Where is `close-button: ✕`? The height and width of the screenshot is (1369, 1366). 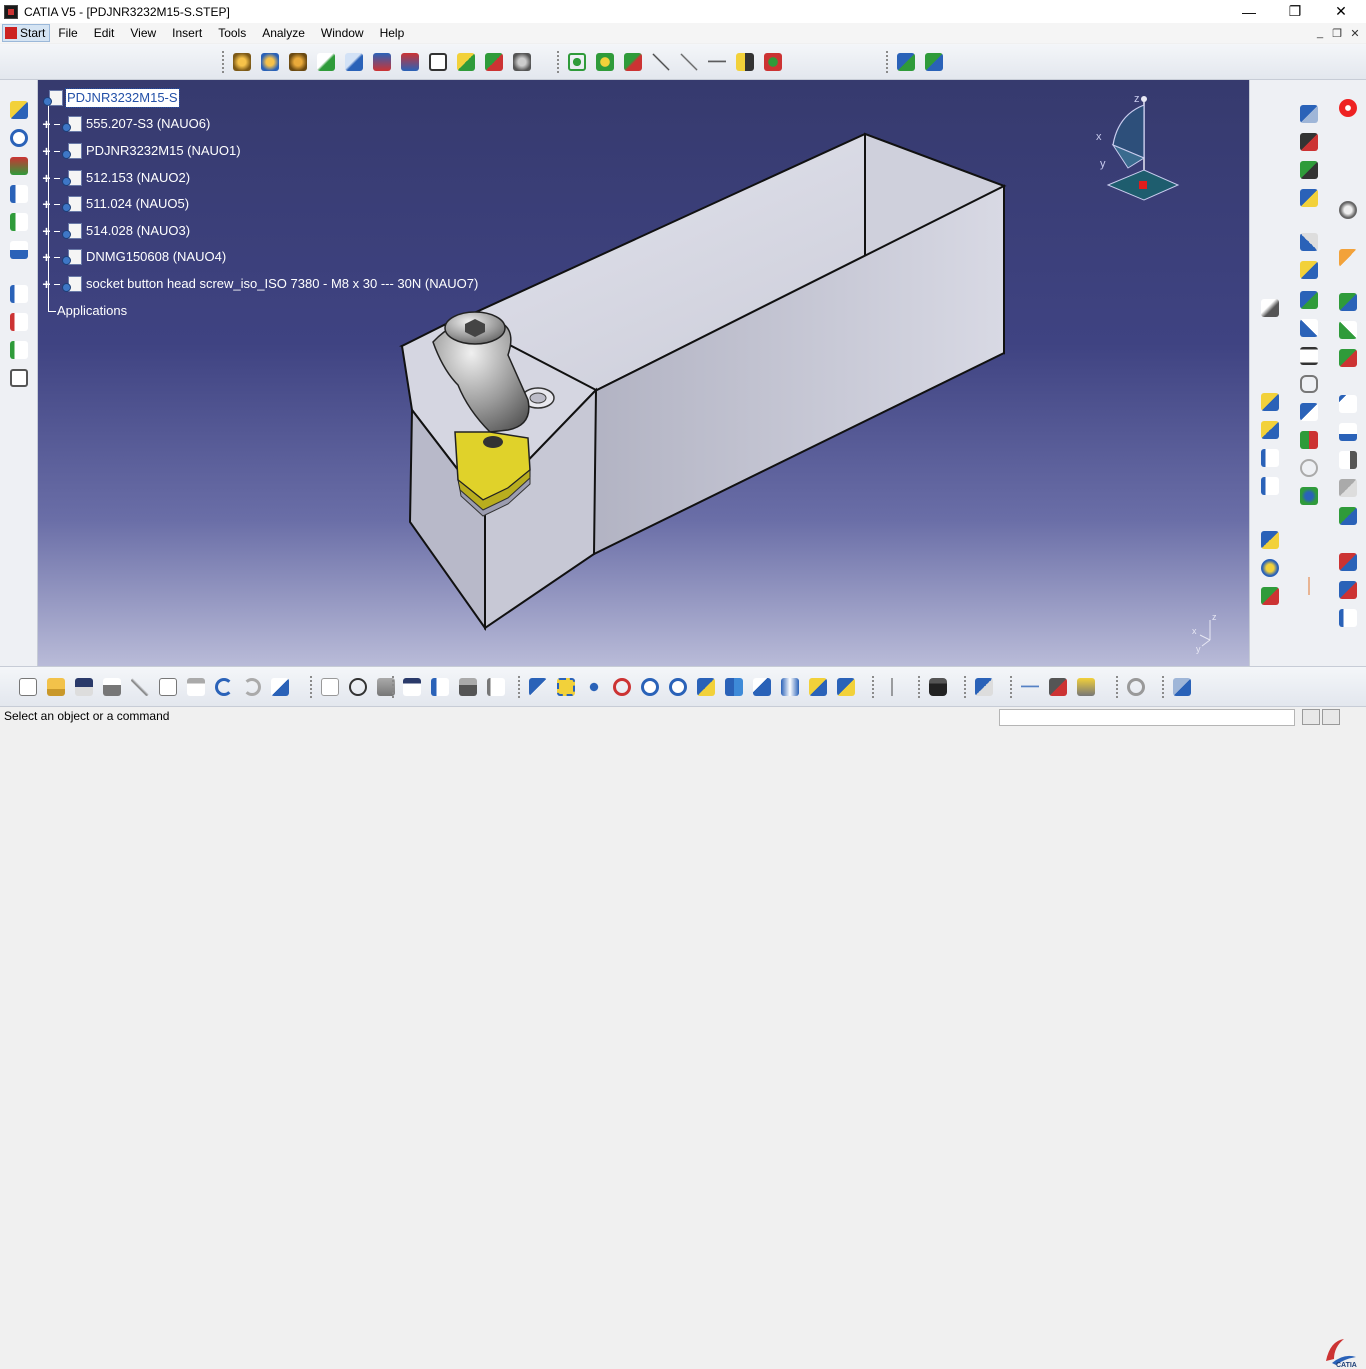 close-button: ✕ is located at coordinates (1341, 11).